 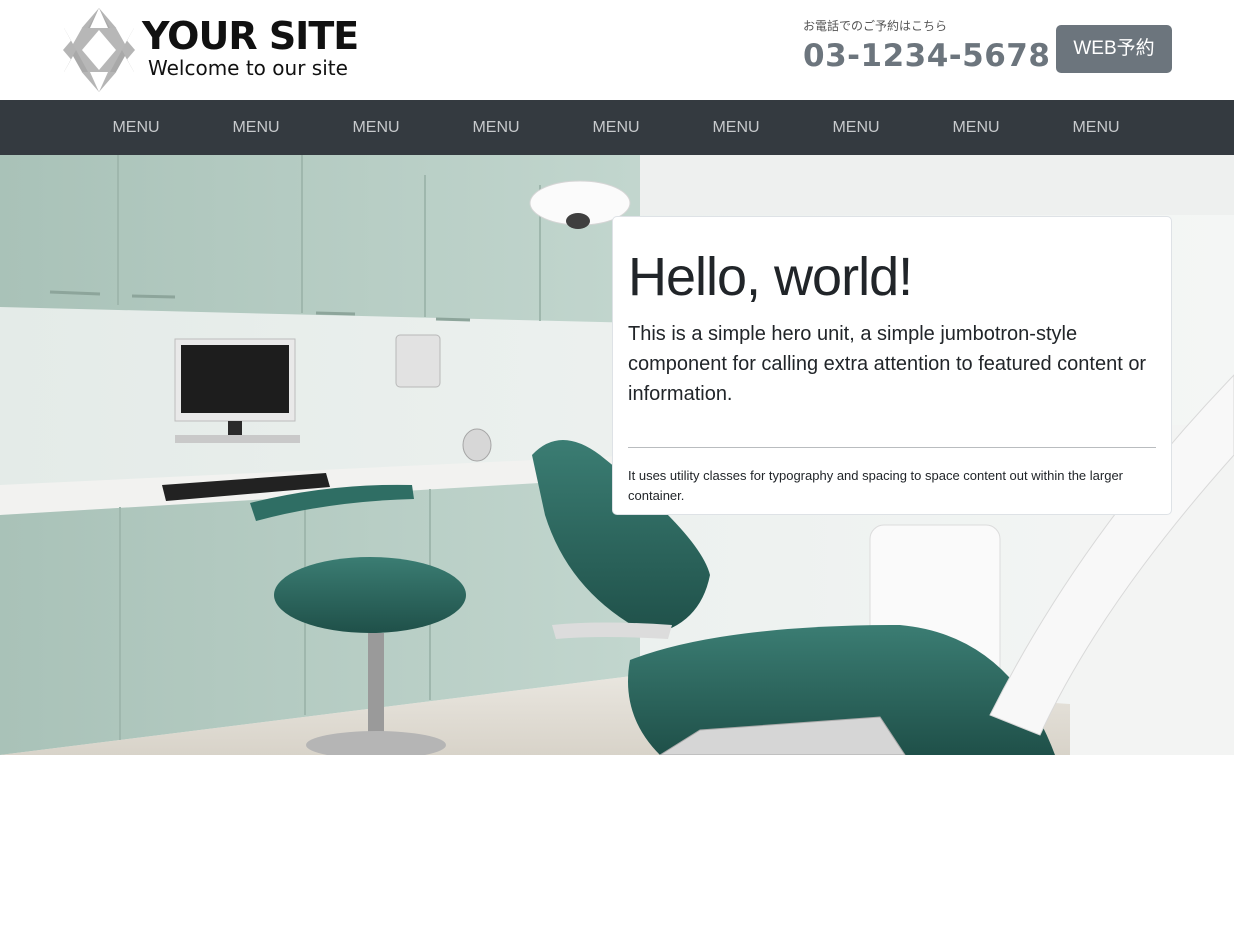 What do you see at coordinates (875, 26) in the screenshot?
I see `contact-label: お電話でのご予約はこちら` at bounding box center [875, 26].